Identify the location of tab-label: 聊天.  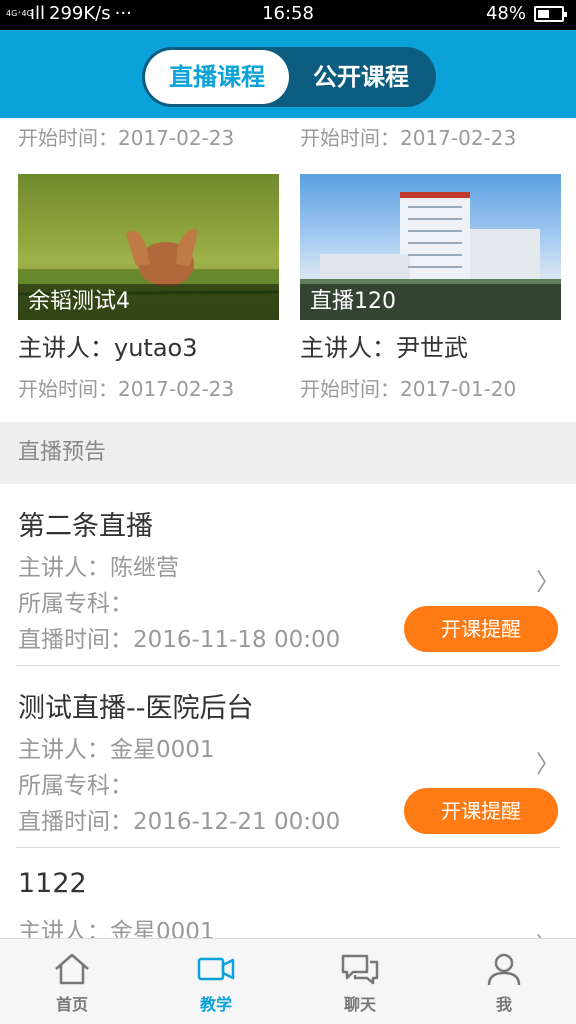
(359, 1004).